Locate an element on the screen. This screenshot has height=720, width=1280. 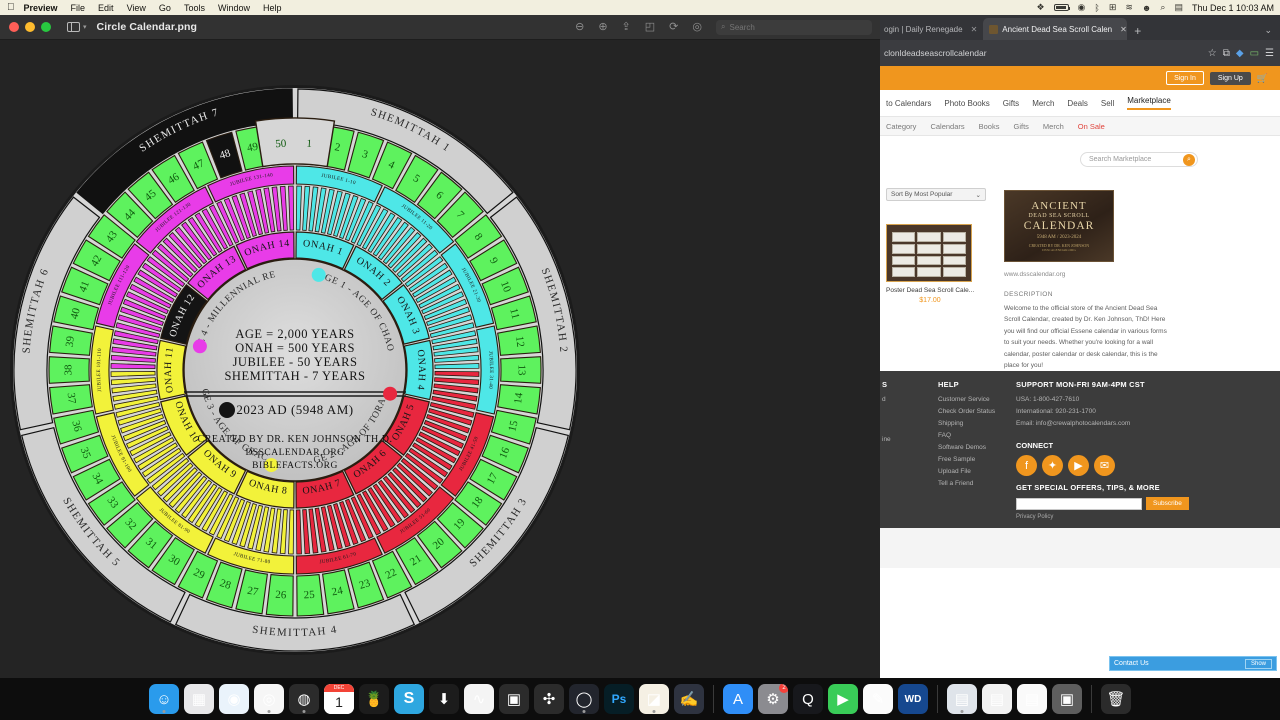
menu-item-file: File is located at coordinates (78, 8).